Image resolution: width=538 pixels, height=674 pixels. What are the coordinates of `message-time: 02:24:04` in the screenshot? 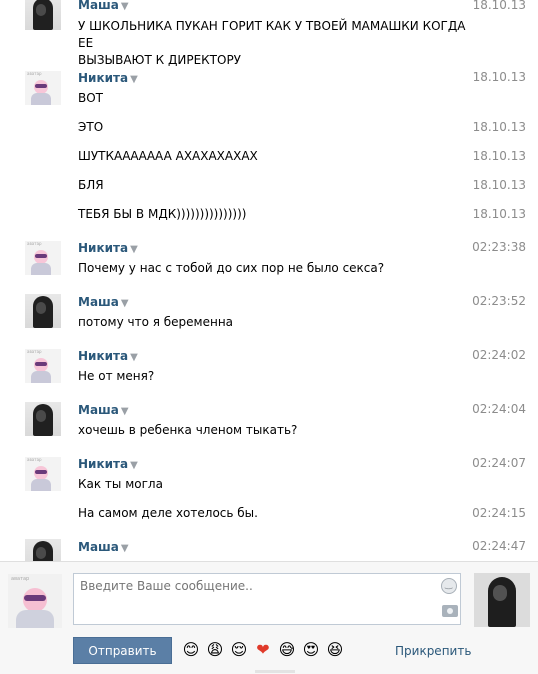 It's located at (499, 409).